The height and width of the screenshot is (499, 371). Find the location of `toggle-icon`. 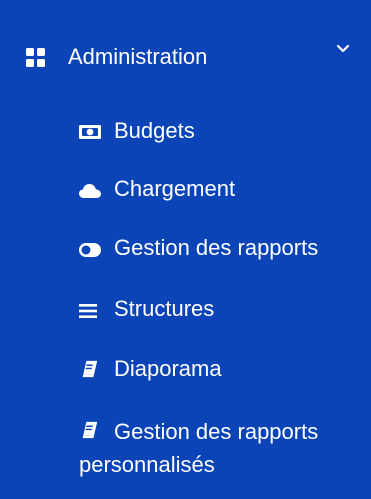

toggle-icon is located at coordinates (90, 250).